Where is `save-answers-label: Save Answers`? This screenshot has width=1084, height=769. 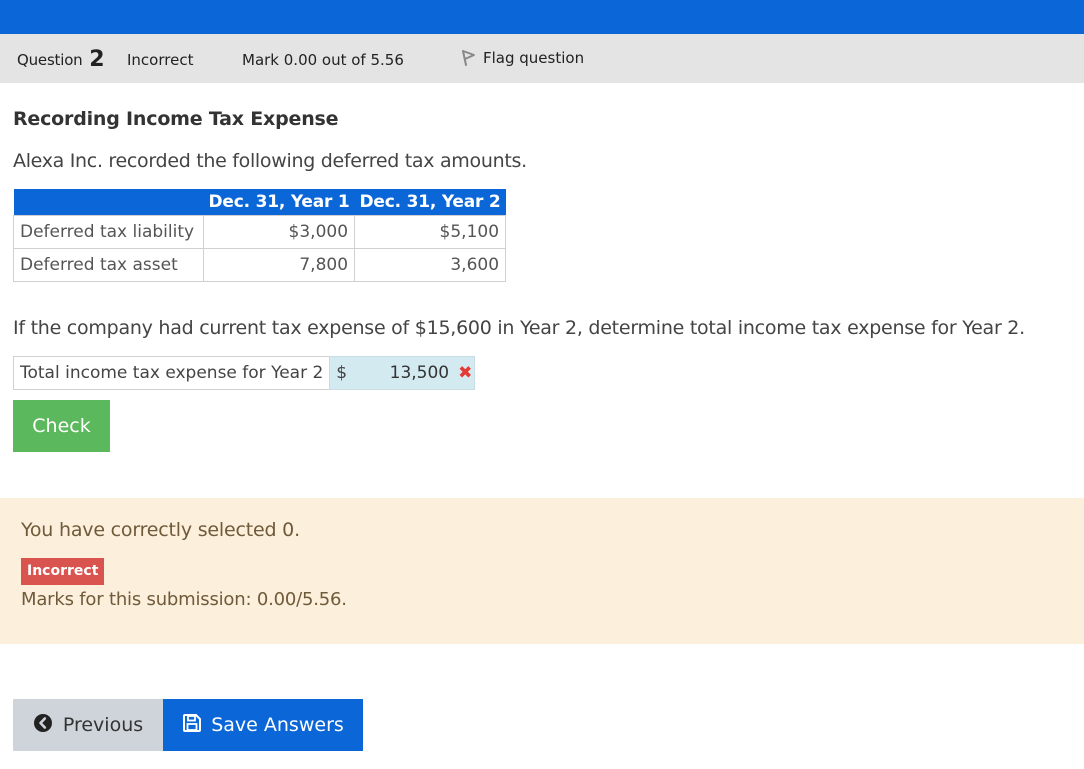 save-answers-label: Save Answers is located at coordinates (277, 725).